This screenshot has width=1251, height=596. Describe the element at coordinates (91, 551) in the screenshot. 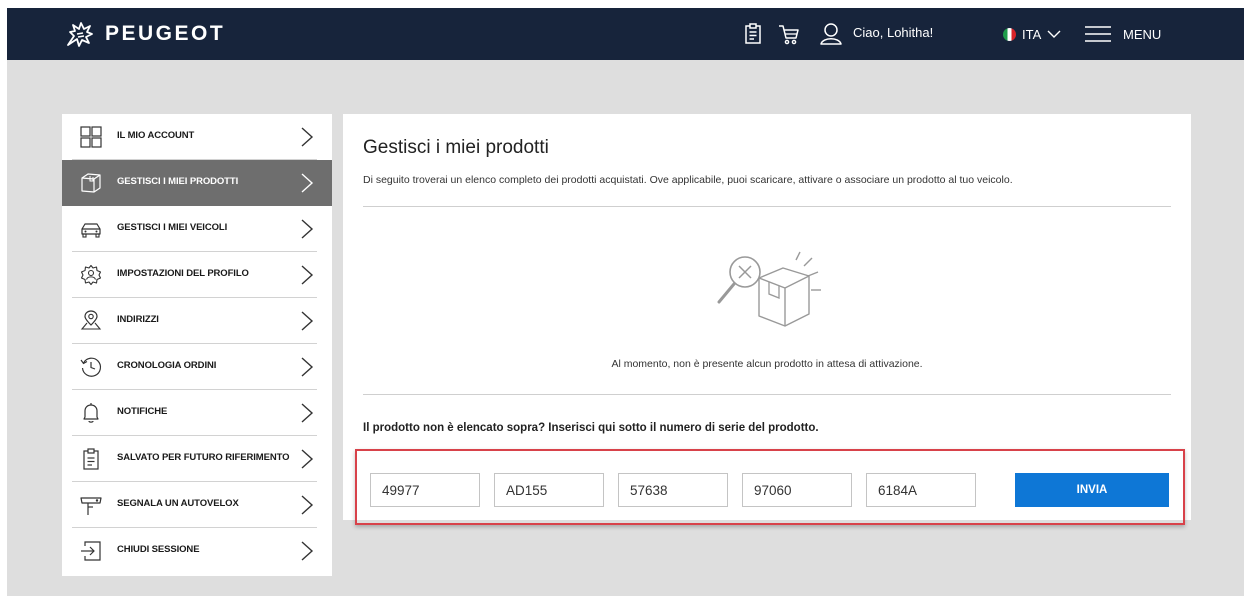

I see `logout-icon` at that location.